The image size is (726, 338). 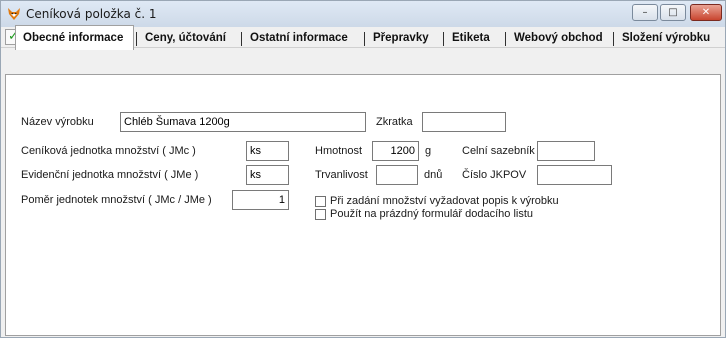 What do you see at coordinates (108, 151) in the screenshot?
I see `cenikova-jednotka-label: Ceníková jednotka množství ( JMc )` at bounding box center [108, 151].